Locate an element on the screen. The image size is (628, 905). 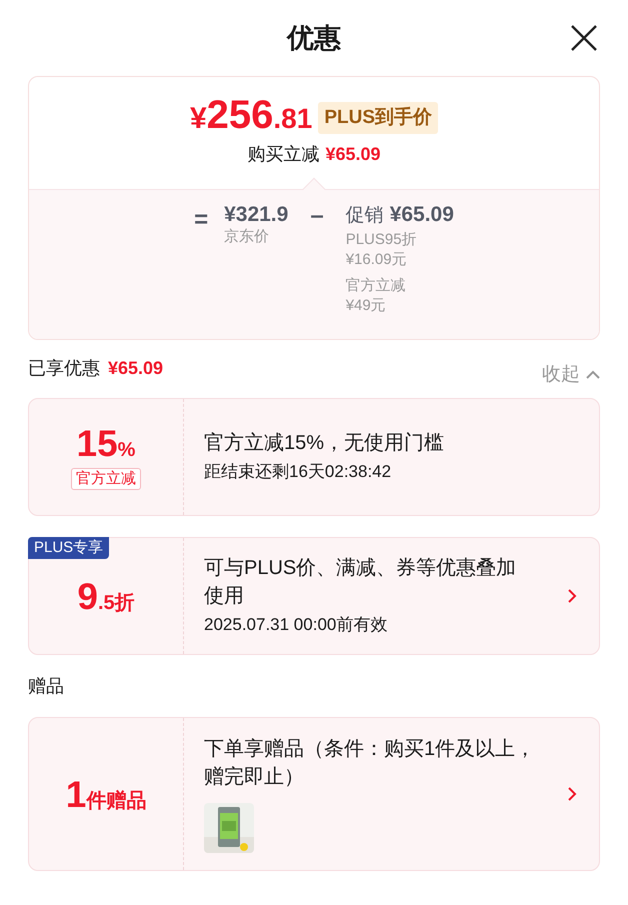
promo-item-amount: ¥16.09元 is located at coordinates (377, 260).